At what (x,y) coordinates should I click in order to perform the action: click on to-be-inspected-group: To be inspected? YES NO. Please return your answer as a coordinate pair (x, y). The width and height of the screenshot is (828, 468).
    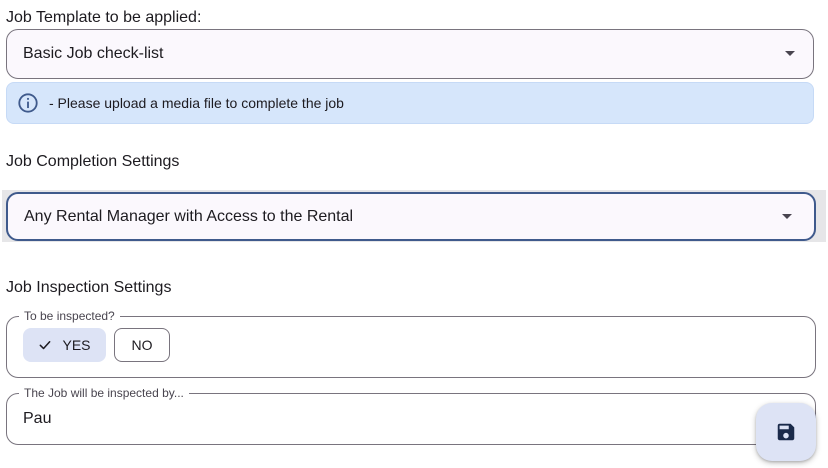
    Looking at the image, I should click on (411, 344).